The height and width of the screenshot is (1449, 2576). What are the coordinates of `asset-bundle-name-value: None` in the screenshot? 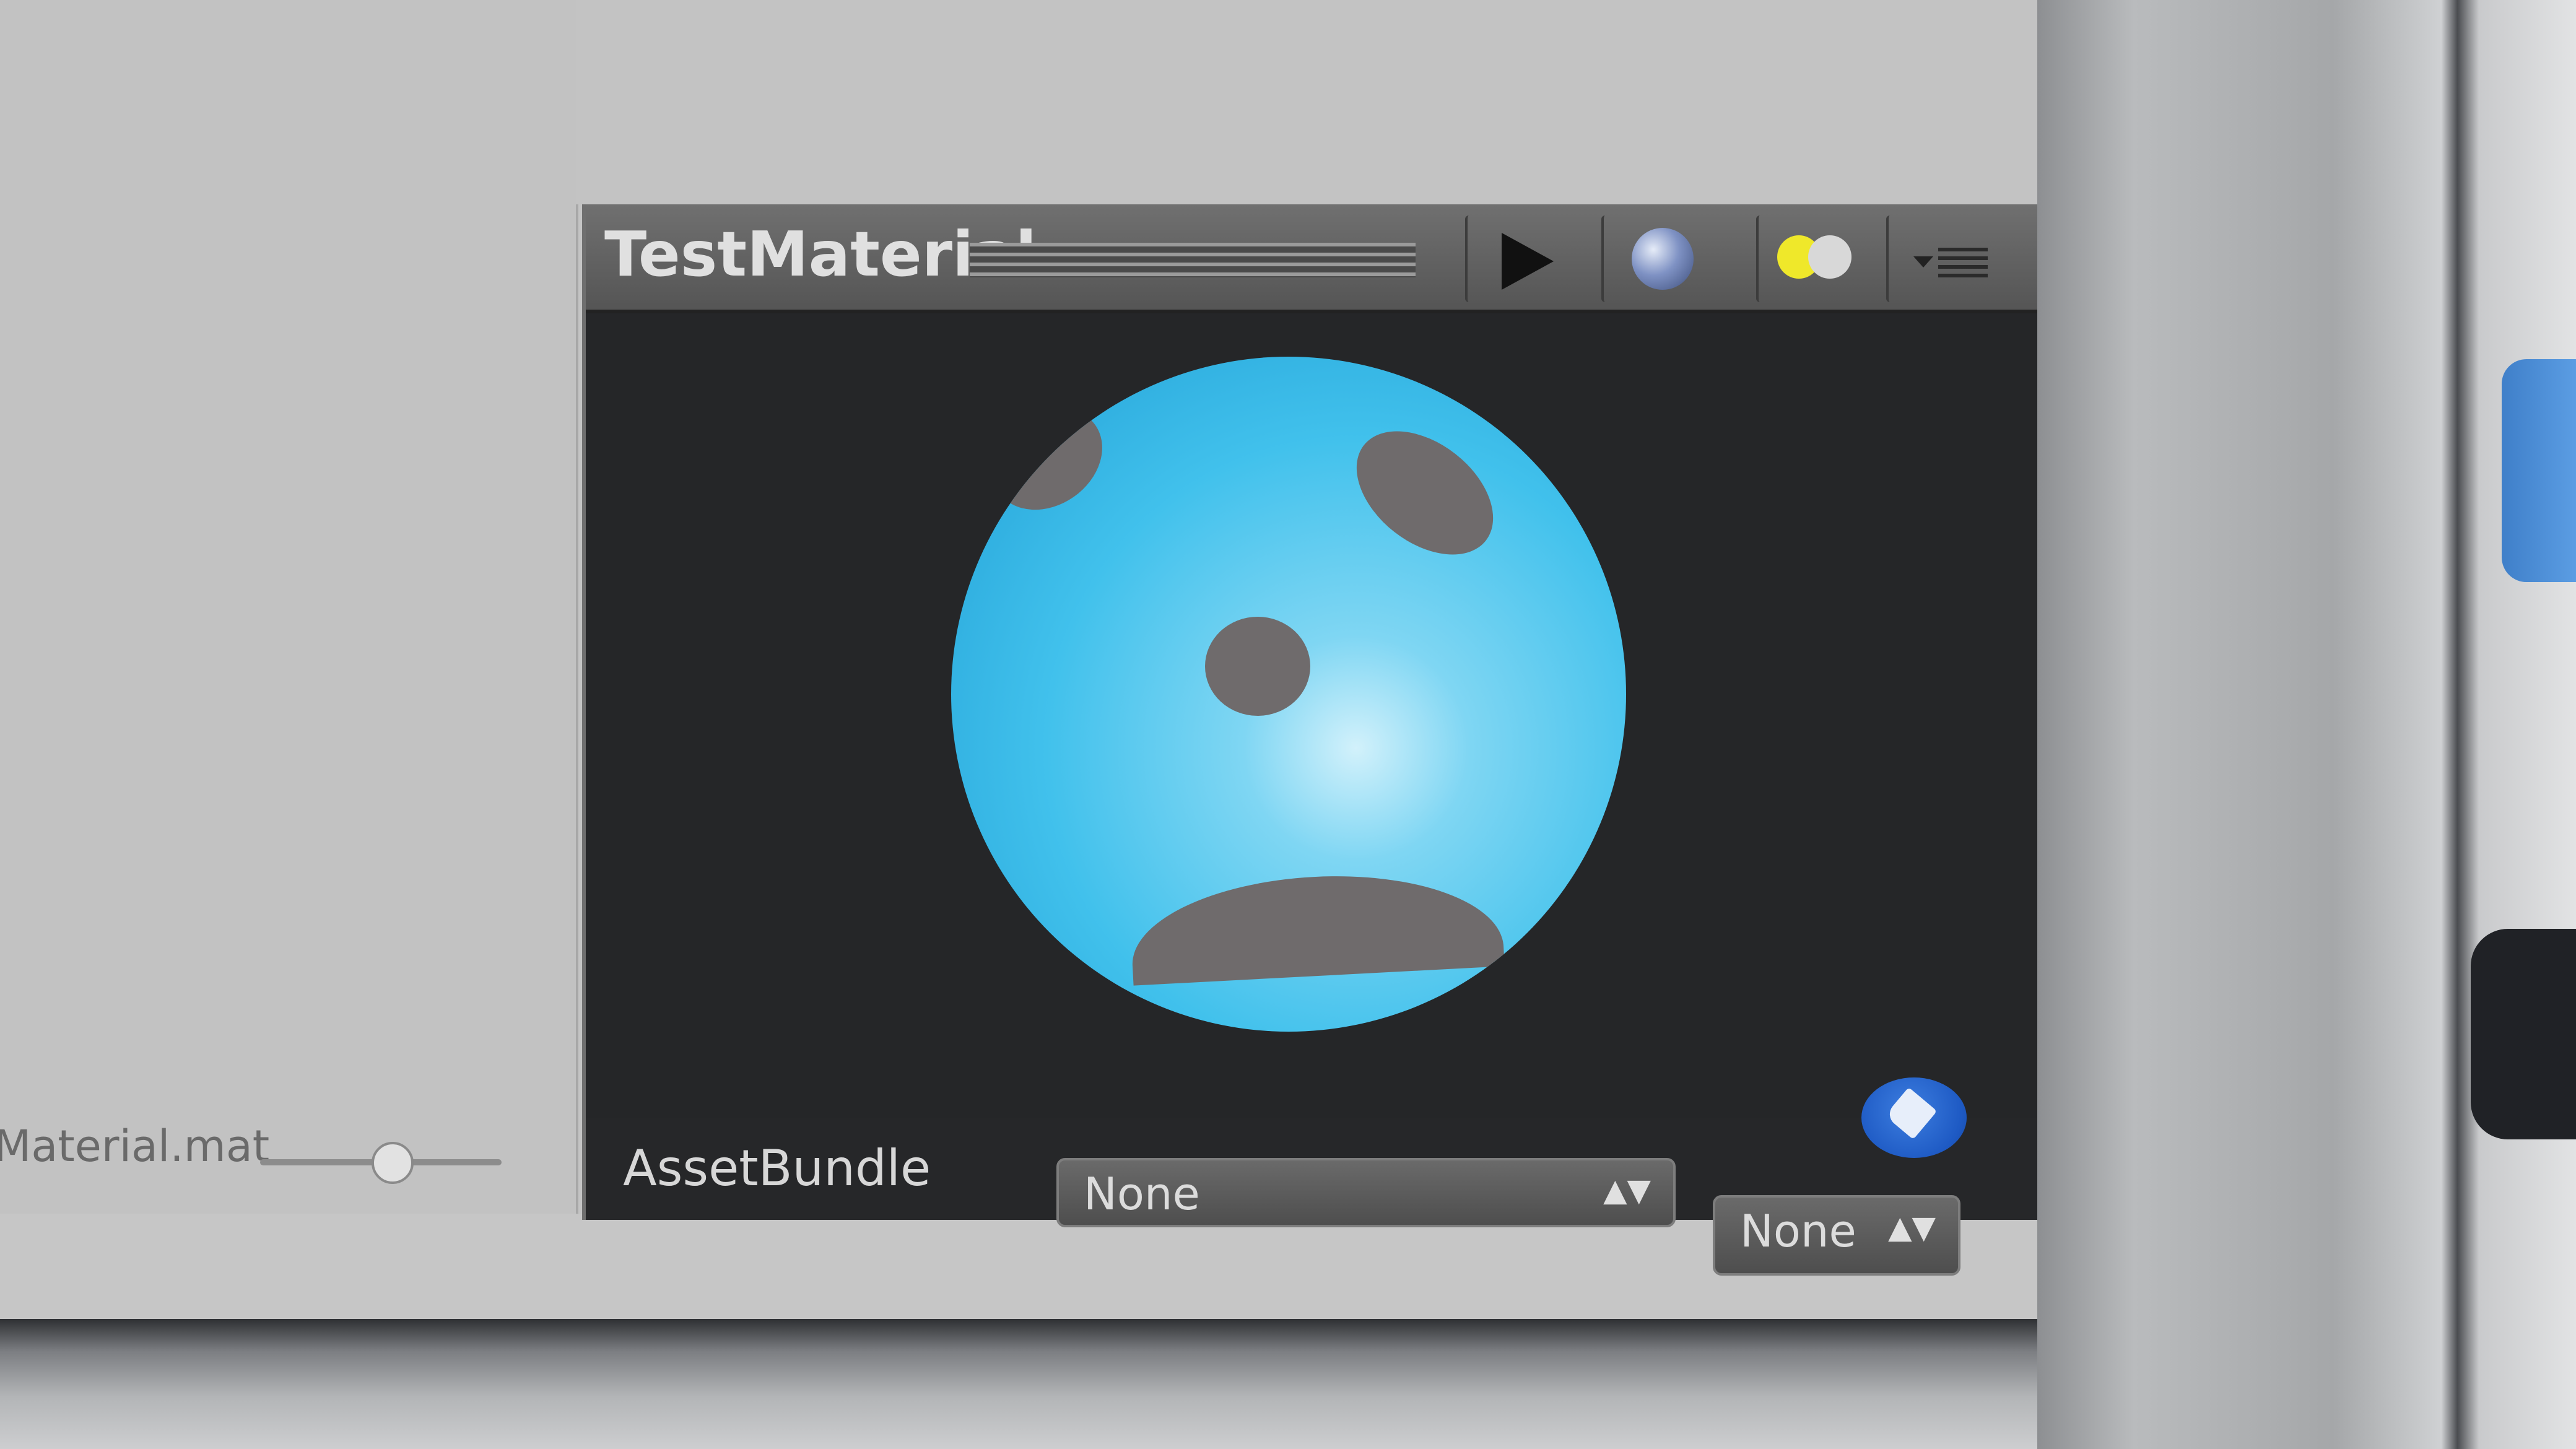 It's located at (1142, 1194).